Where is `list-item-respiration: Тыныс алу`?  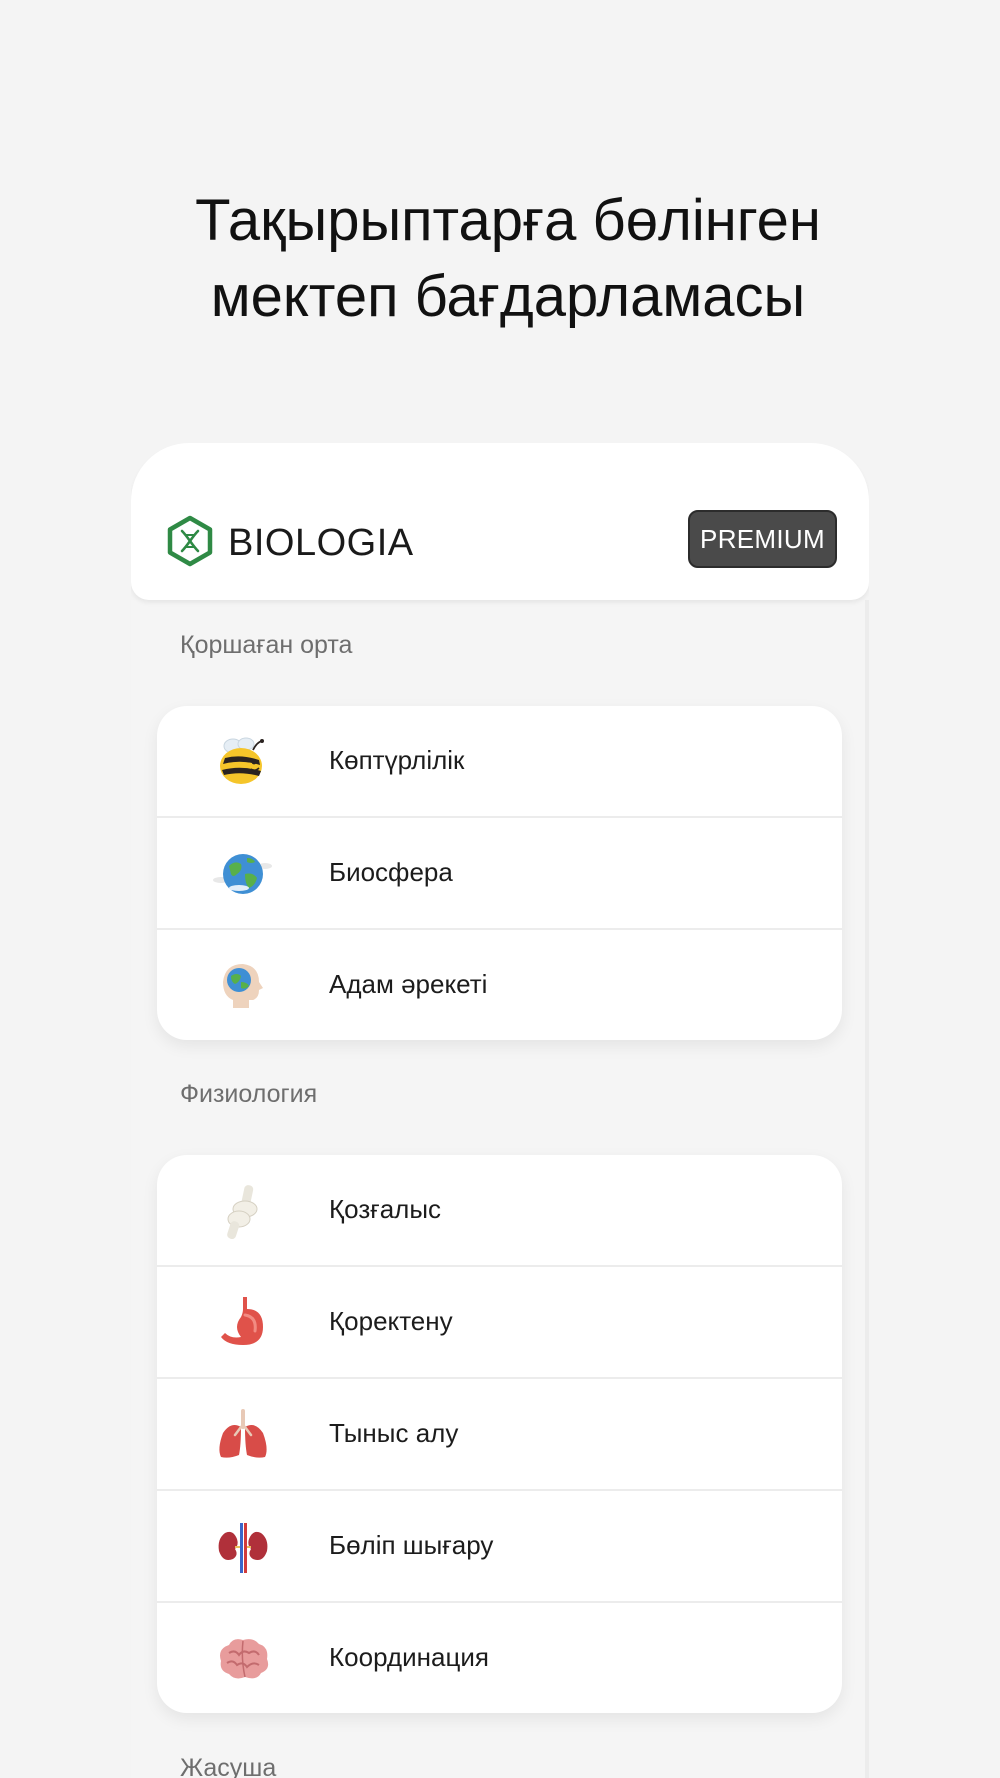
list-item-respiration: Тыныс алу is located at coordinates (499, 1435).